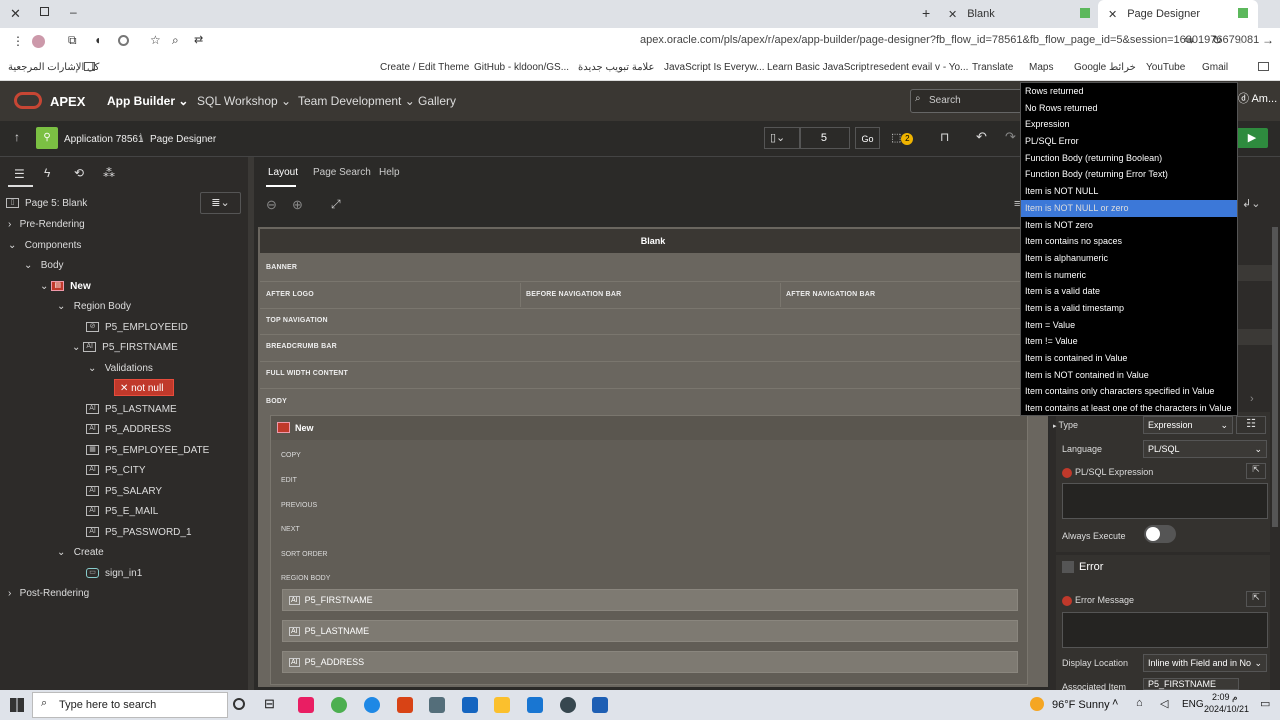 The height and width of the screenshot is (720, 1280). What do you see at coordinates (1205, 663) in the screenshot?
I see `display-location-select: Inline with Field and in No ⌄` at bounding box center [1205, 663].